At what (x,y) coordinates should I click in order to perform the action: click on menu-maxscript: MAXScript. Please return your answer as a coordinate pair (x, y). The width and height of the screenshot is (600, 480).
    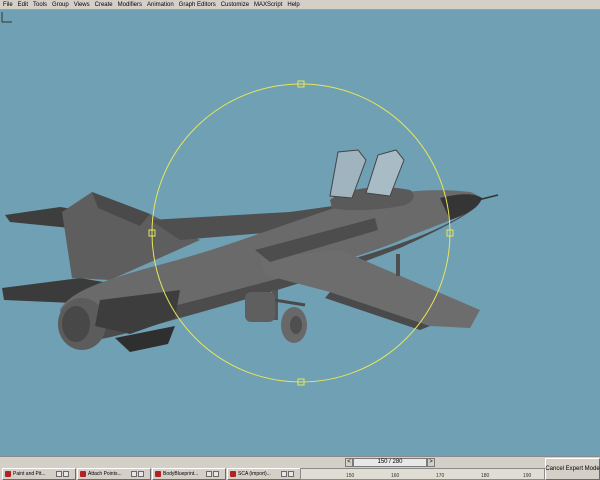
    Looking at the image, I should click on (268, 5).